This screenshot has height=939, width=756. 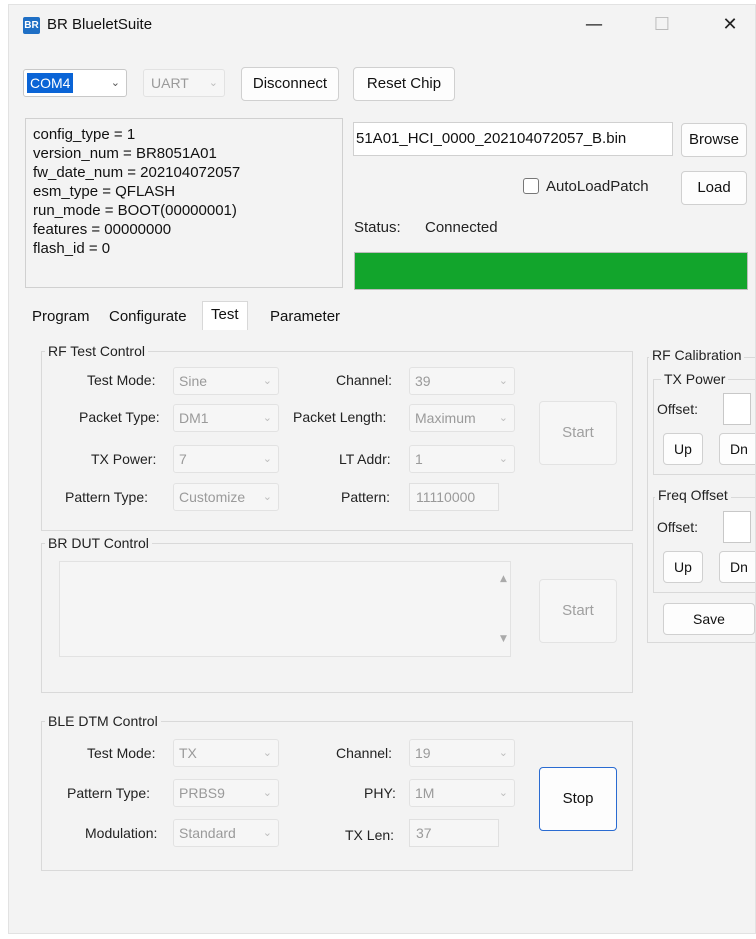 I want to click on ble-pattern-type-value: PRBS9, so click(x=202, y=793).